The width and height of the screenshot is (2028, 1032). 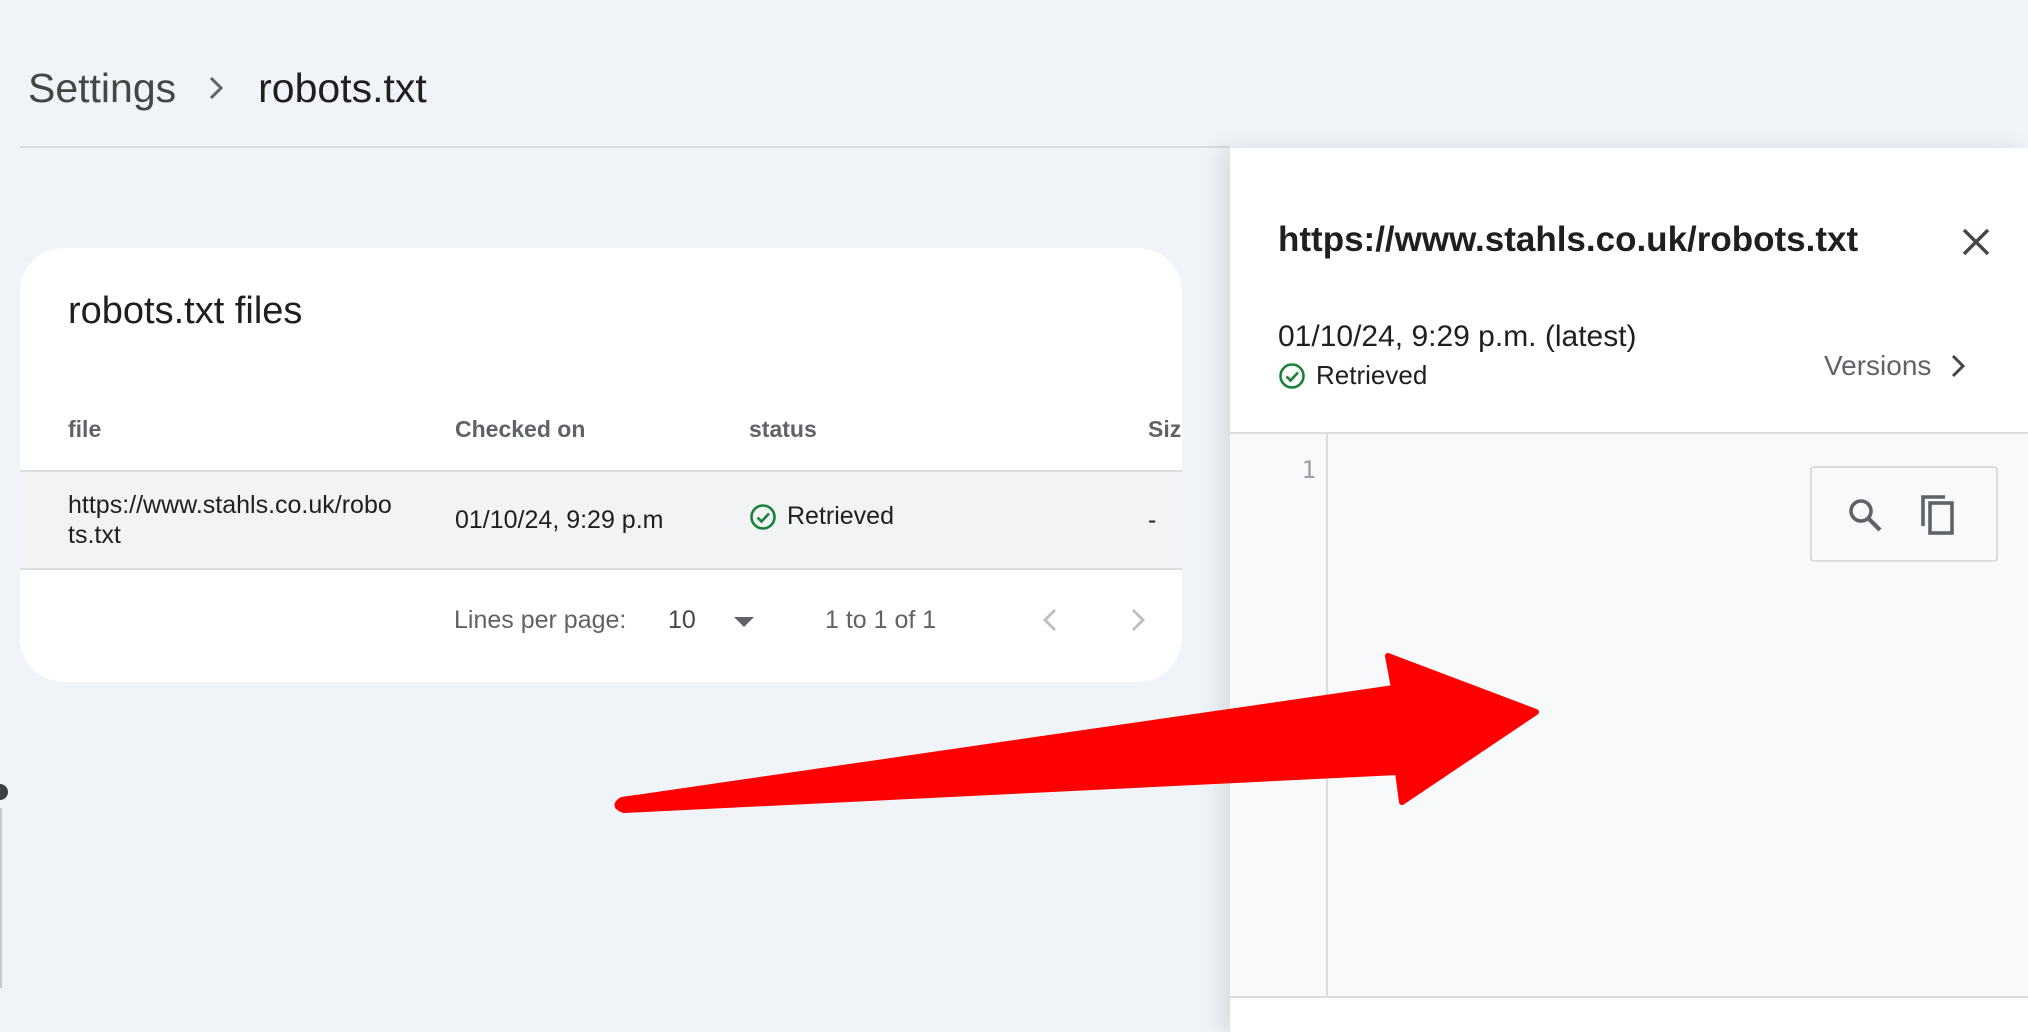 I want to click on pagination: Lines per page: 10 1 to 1 of 1, so click(x=601, y=622).